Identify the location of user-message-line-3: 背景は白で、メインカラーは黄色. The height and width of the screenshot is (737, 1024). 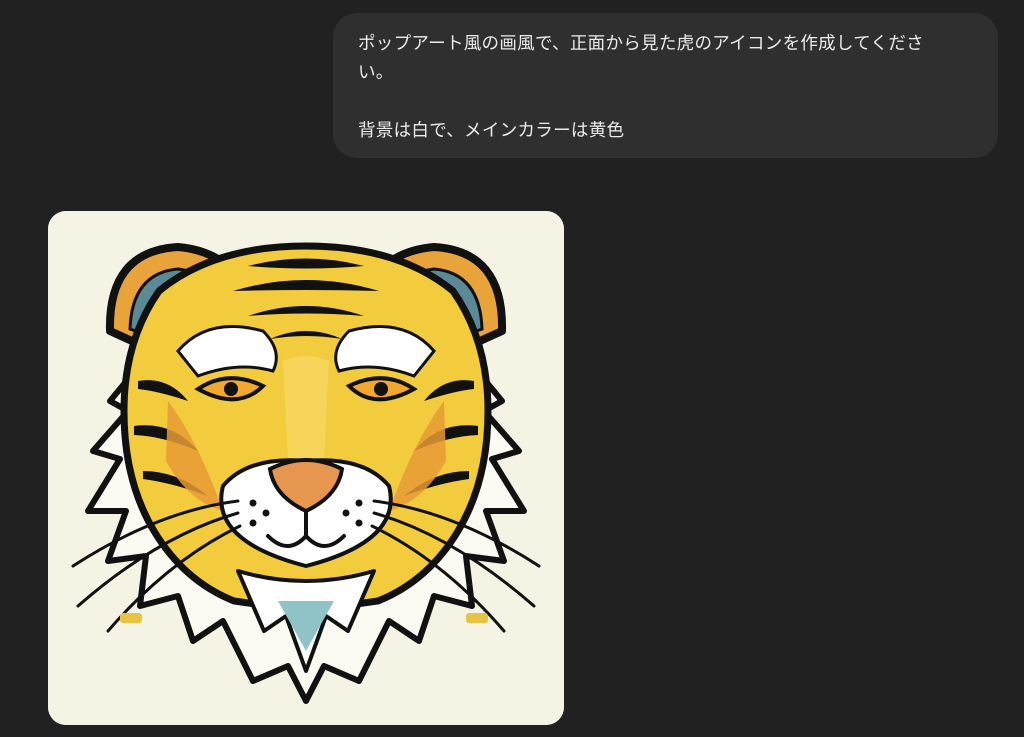
(491, 131).